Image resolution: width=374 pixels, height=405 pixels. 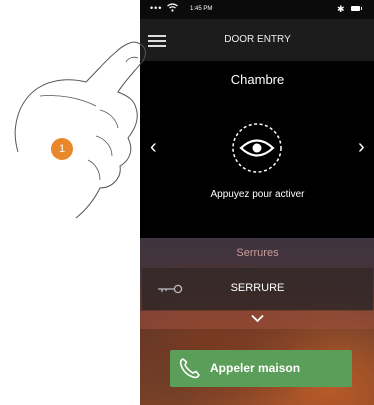 I want to click on bluetooth-icon: ✱, so click(x=341, y=9).